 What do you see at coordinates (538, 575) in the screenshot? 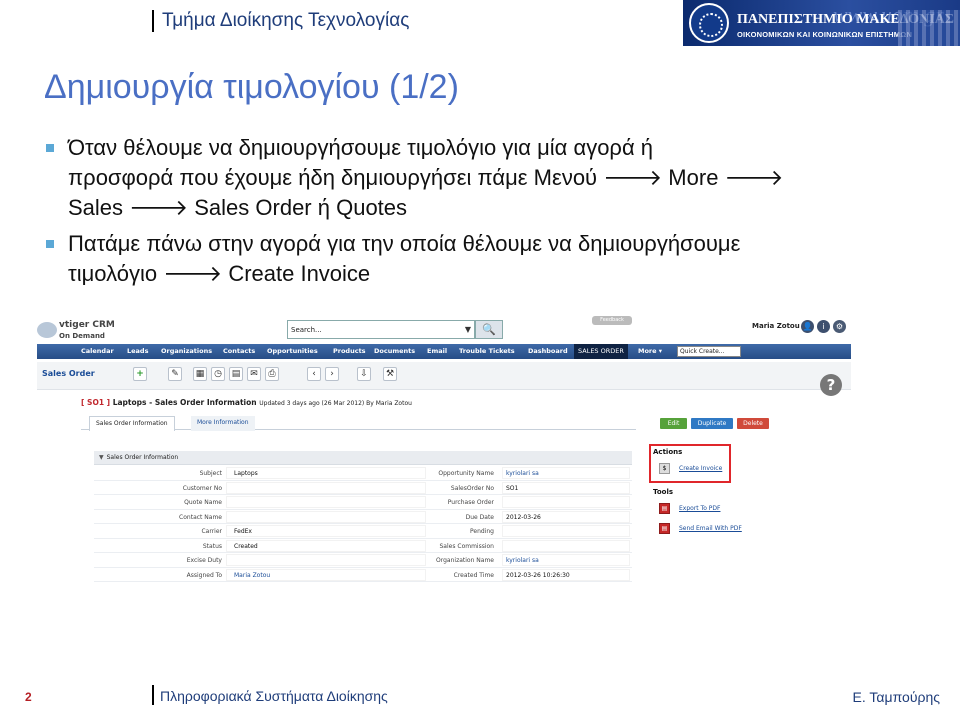
I see `field-value: 2012-03-26 10:26:30` at bounding box center [538, 575].